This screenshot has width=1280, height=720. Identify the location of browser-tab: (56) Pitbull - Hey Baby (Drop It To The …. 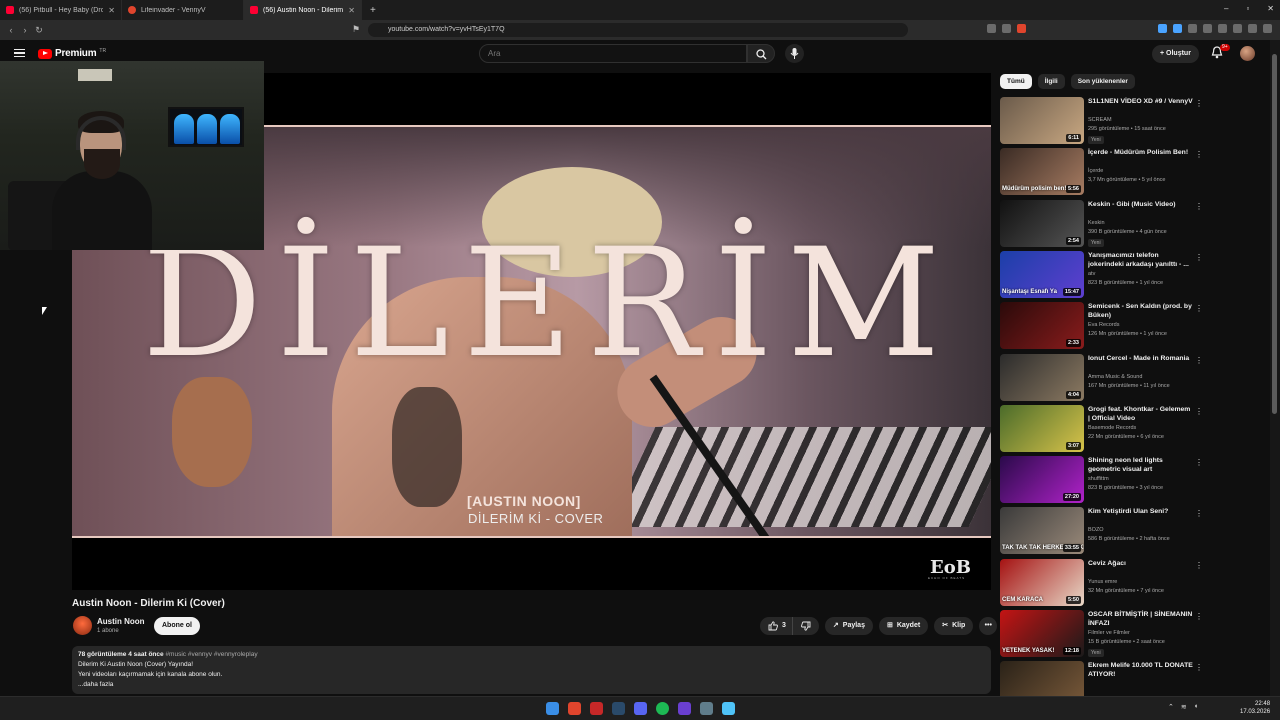
(61, 10).